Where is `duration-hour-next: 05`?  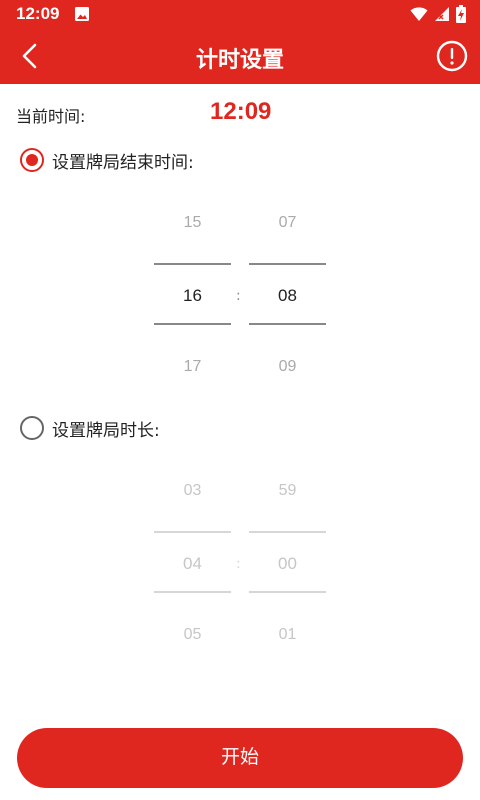
duration-hour-next: 05 is located at coordinates (192, 635).